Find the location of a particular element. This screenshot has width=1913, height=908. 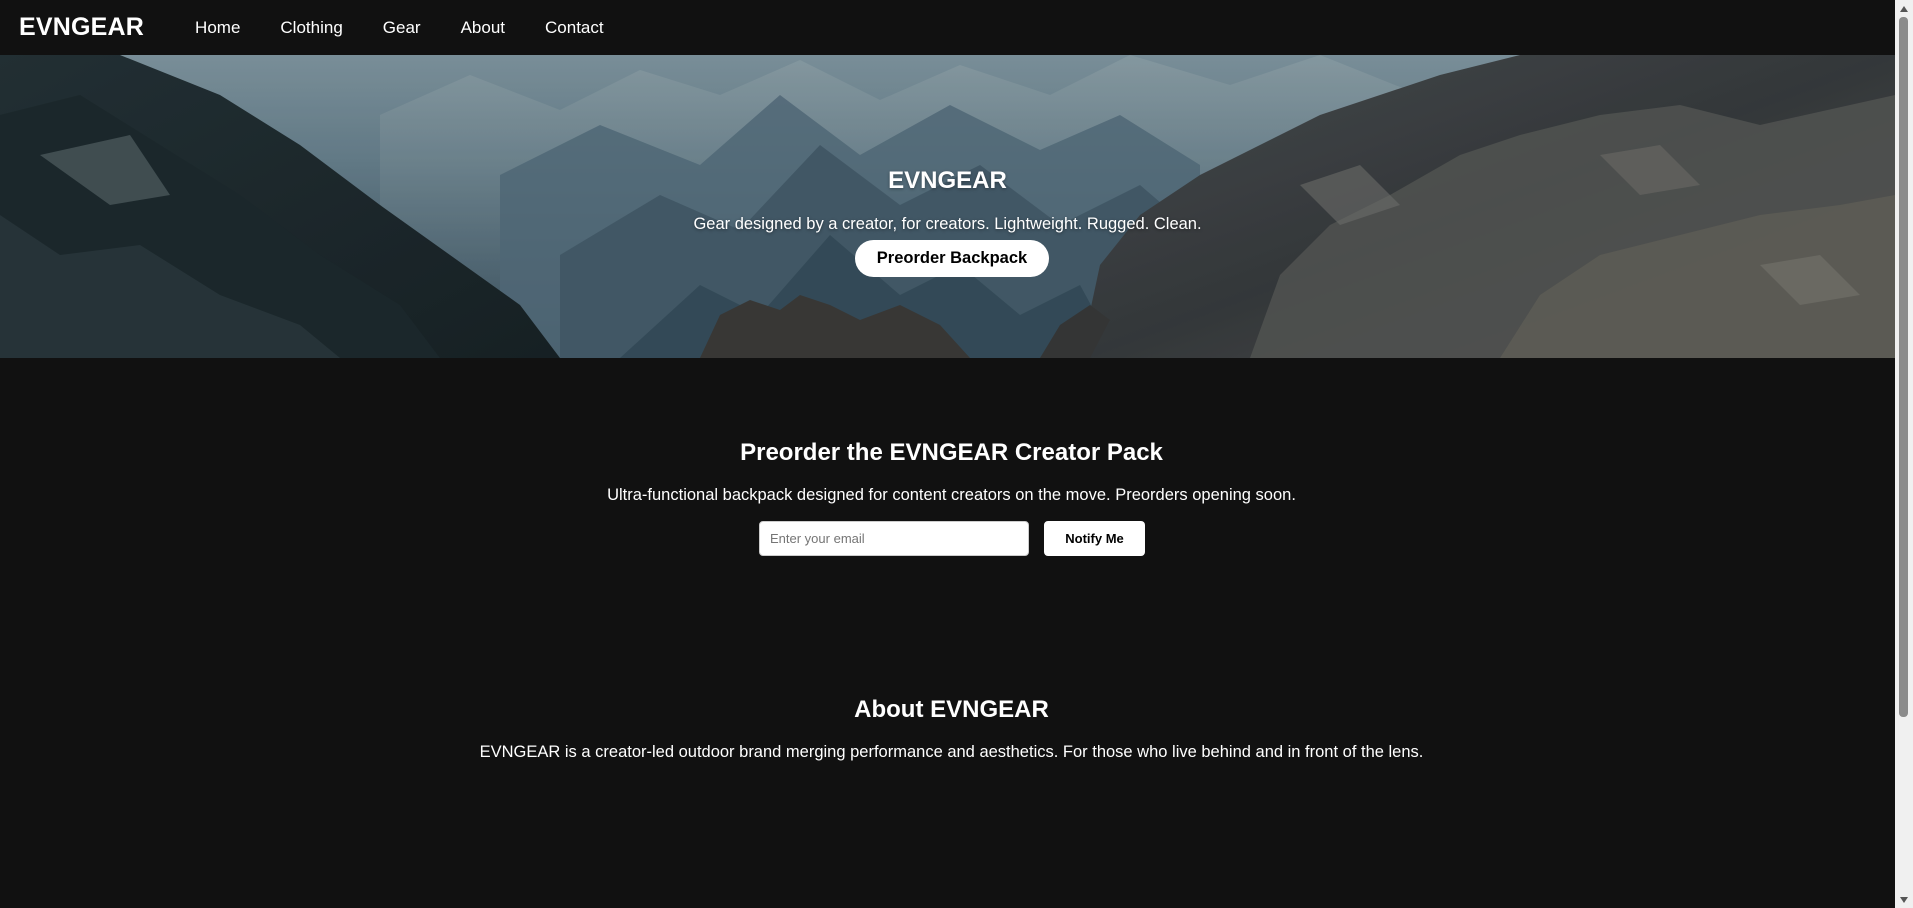

notify-me-button: Notify Me is located at coordinates (1094, 538).